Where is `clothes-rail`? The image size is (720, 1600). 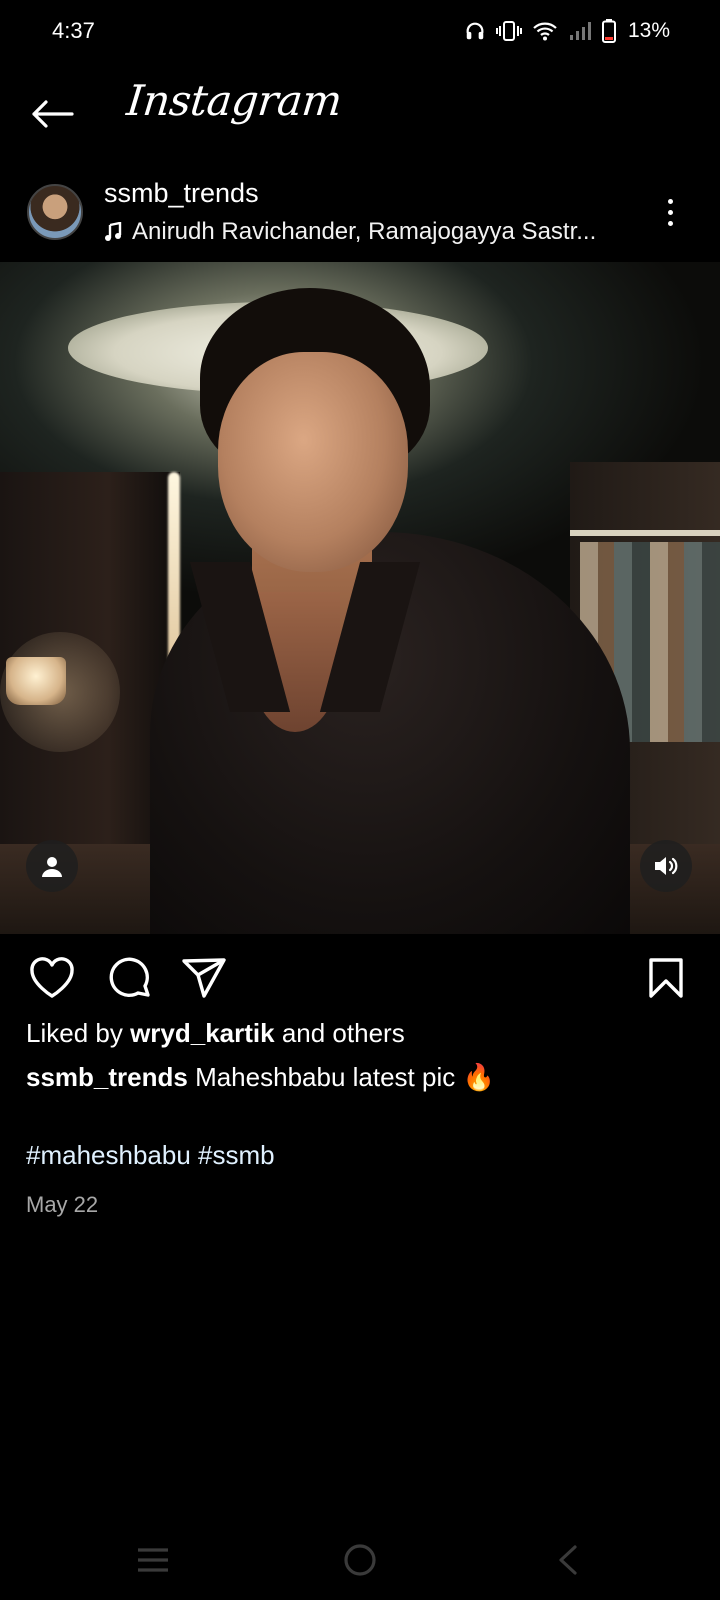 clothes-rail is located at coordinates (645, 533).